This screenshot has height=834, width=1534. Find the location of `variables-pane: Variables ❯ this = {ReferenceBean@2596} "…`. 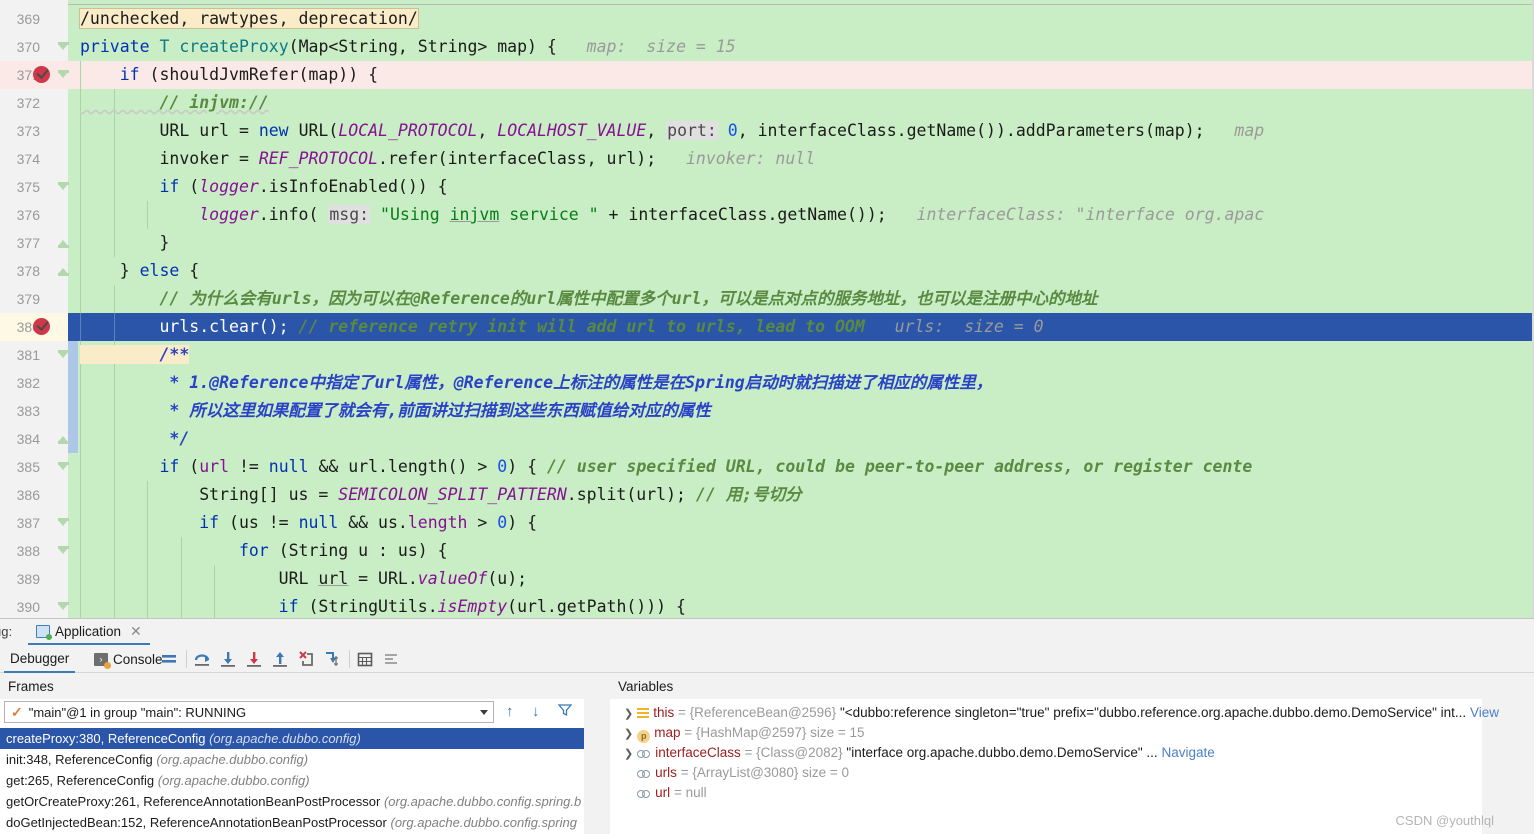

variables-pane: Variables ❯ this = {ReferenceBean@2596} "… is located at coordinates (1054, 753).